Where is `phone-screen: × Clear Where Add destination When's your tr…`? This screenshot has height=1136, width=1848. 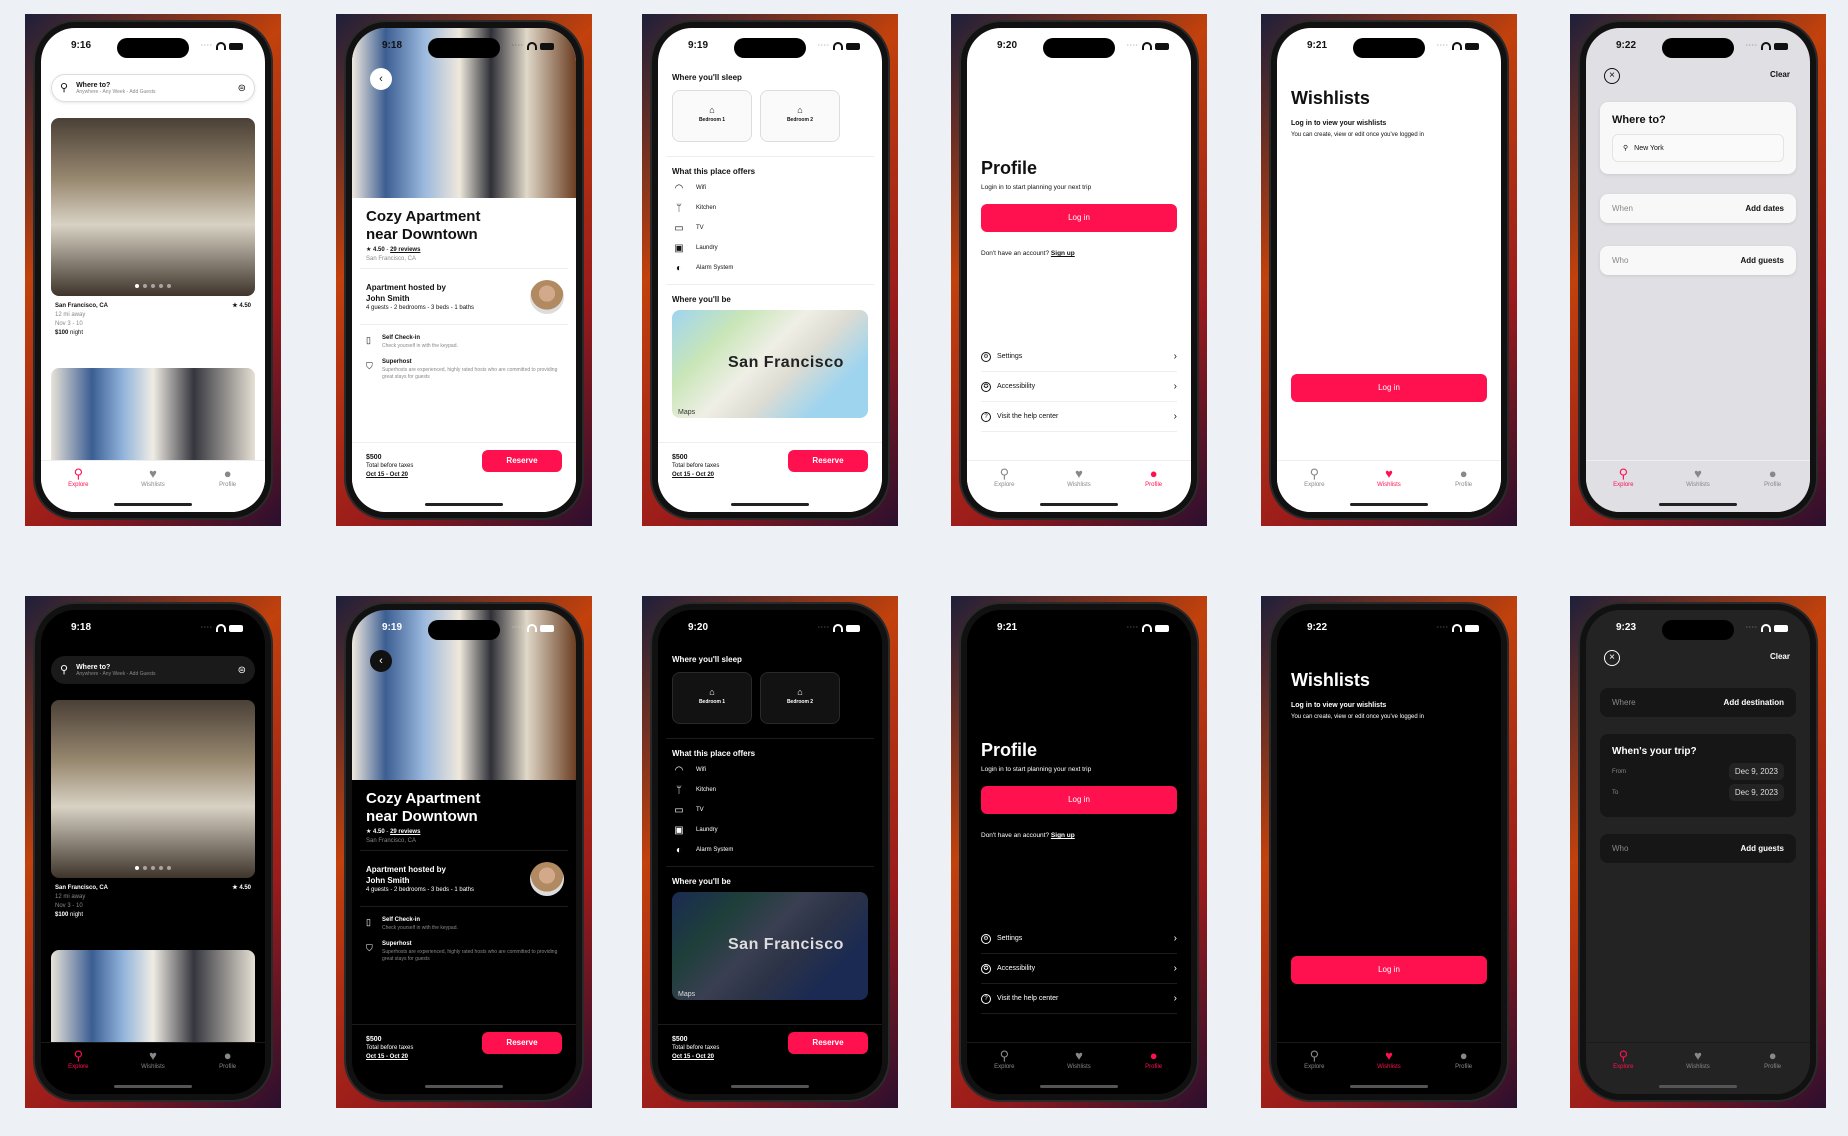 phone-screen: × Clear Where Add destination When's your tr… is located at coordinates (1698, 852).